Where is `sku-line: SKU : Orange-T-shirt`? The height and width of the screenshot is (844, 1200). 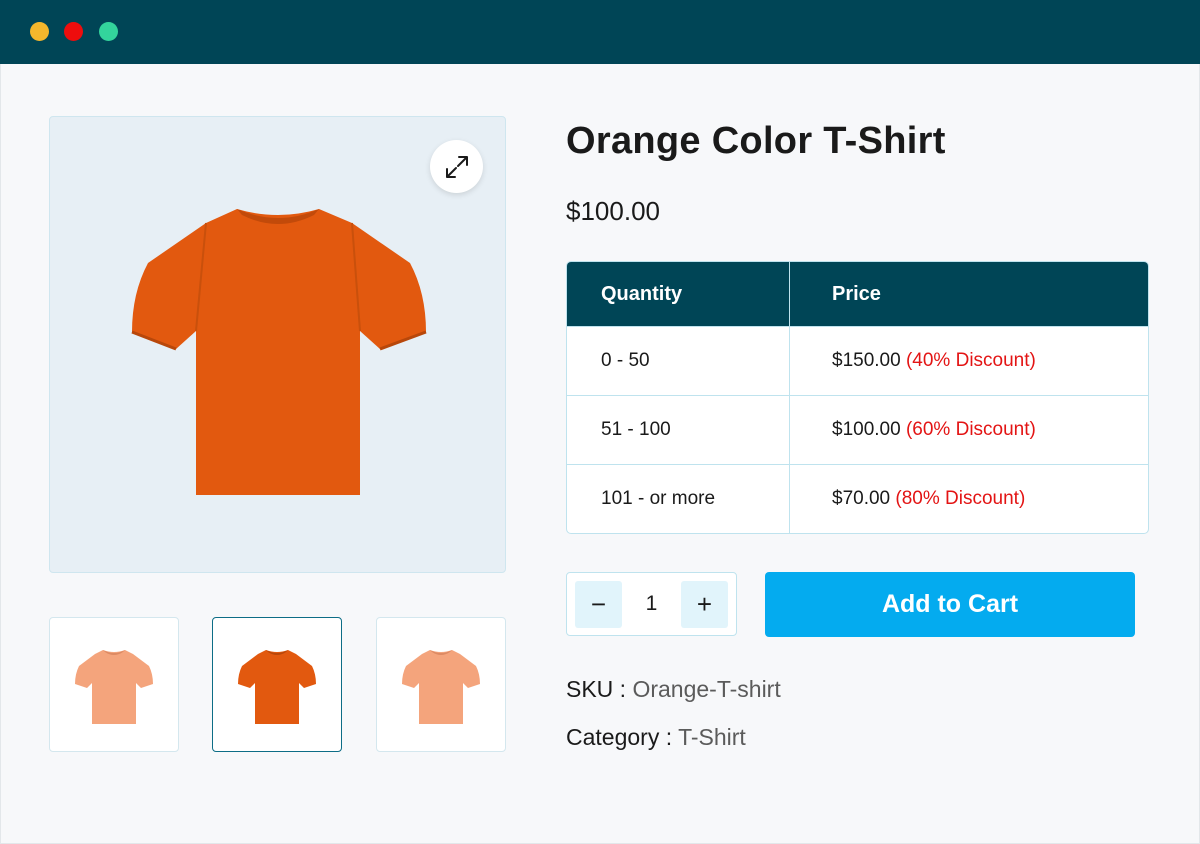 sku-line: SKU : Orange-T-shirt is located at coordinates (673, 689).